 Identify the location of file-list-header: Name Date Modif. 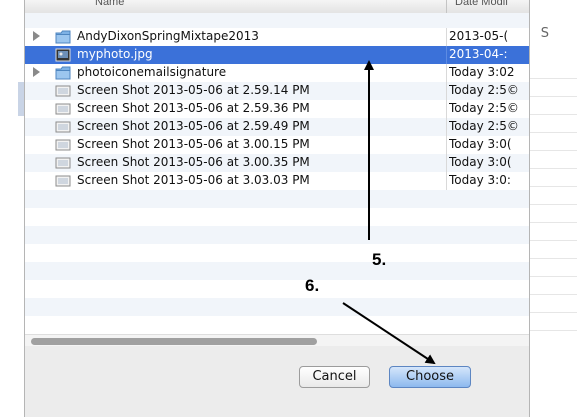
(277, 7).